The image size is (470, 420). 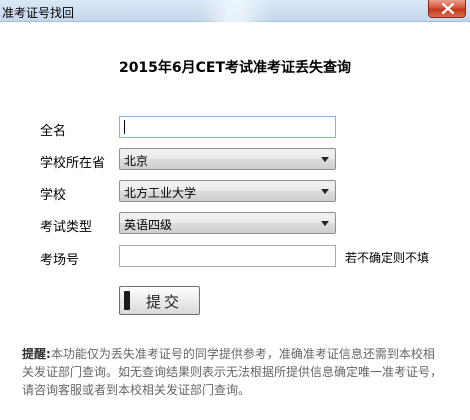 I want to click on exam-room-input, so click(x=227, y=256).